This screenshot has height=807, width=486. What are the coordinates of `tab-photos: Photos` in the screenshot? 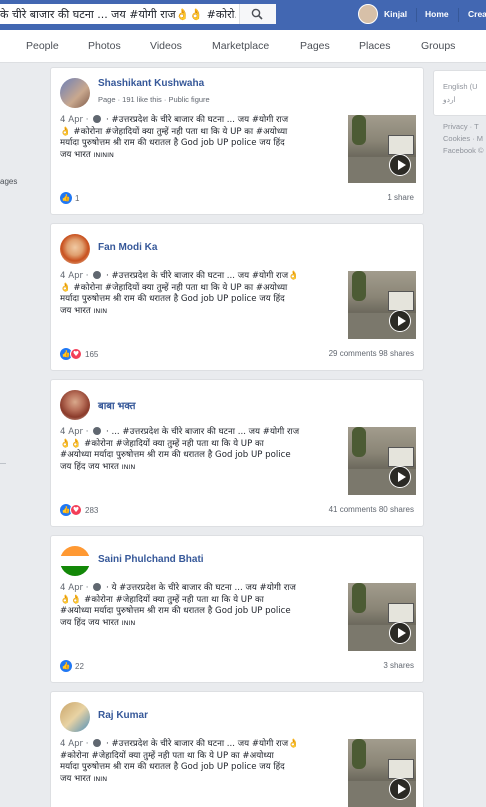 It's located at (104, 46).